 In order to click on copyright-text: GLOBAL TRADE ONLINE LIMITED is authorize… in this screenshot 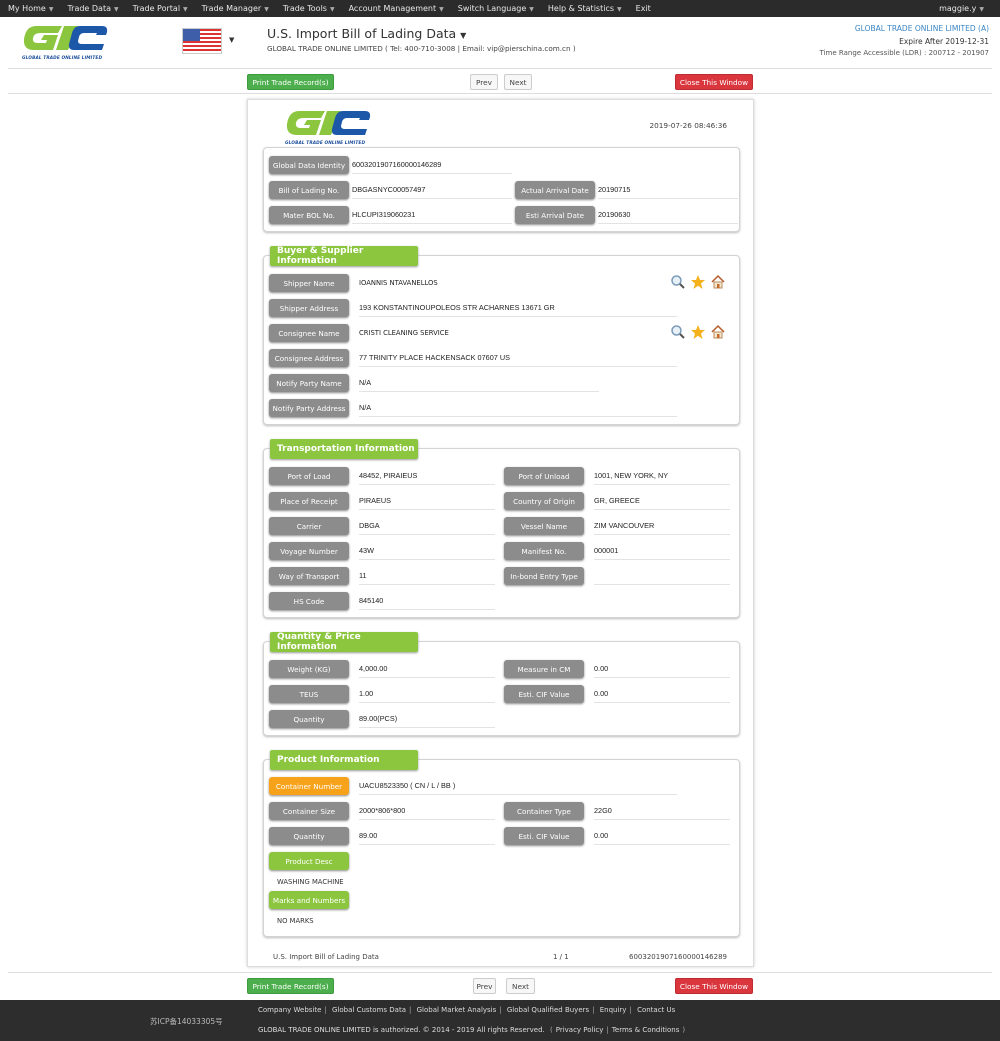, I will do `click(401, 1030)`.